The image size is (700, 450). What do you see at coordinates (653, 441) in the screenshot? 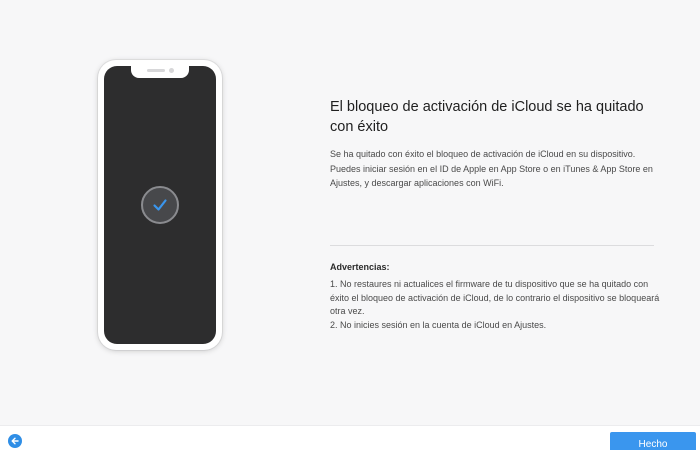
I see `done-button: Hecho` at bounding box center [653, 441].